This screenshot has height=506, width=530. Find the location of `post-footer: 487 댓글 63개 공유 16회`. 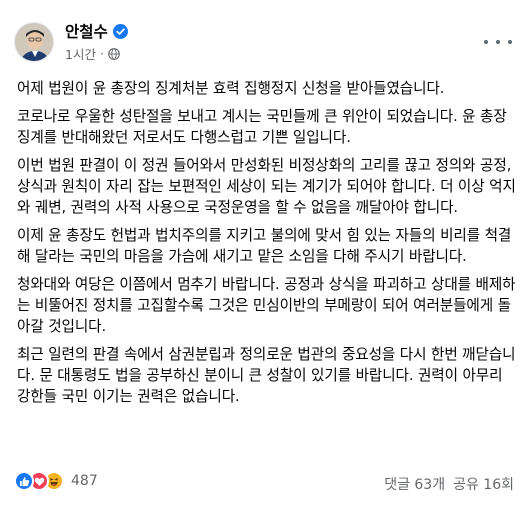

post-footer: 487 댓글 63개 공유 16회 is located at coordinates (264, 482).